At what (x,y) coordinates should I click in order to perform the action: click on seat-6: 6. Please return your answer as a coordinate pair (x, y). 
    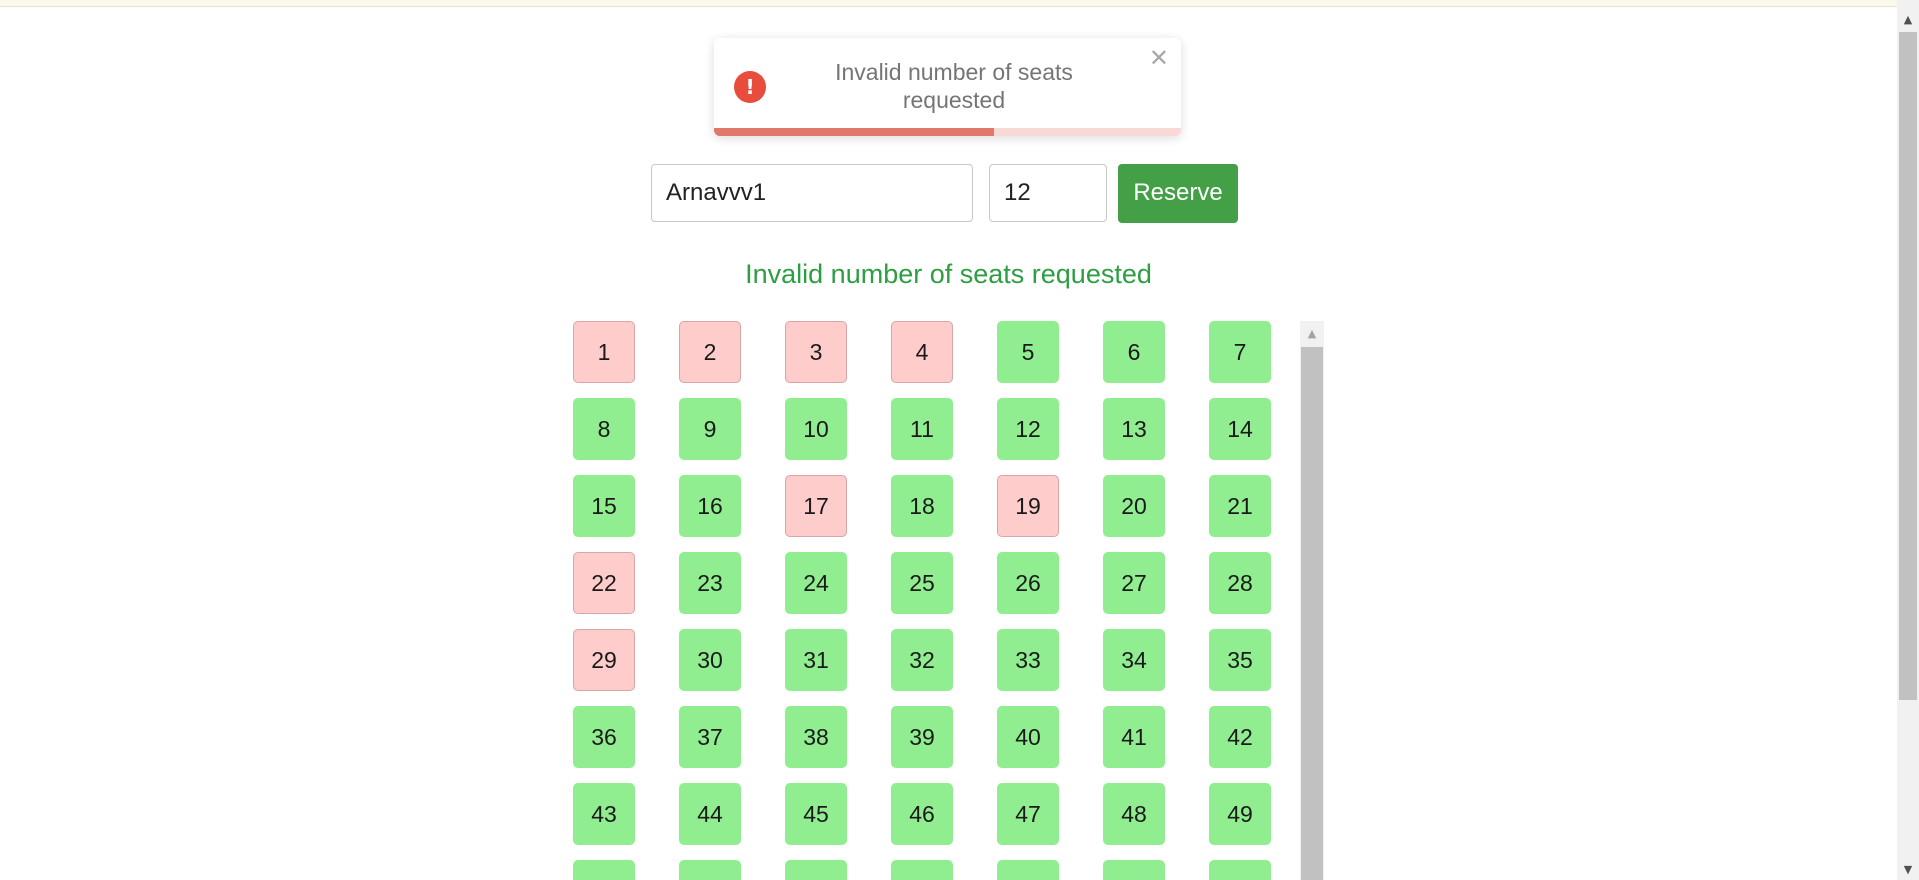
    Looking at the image, I should click on (1134, 352).